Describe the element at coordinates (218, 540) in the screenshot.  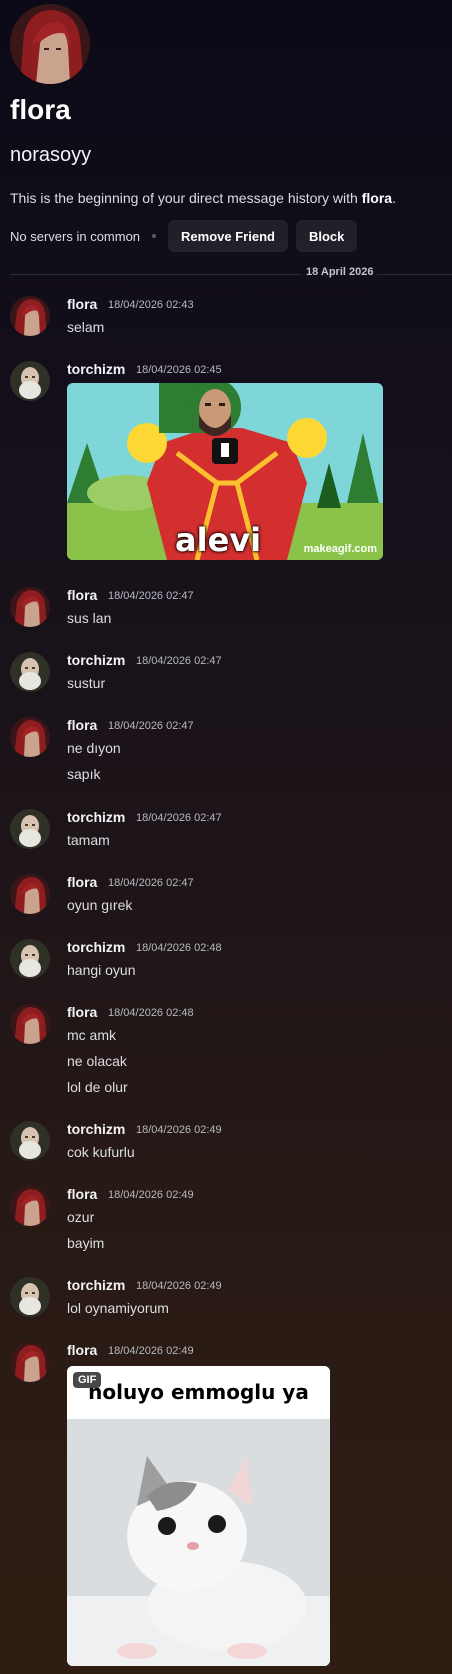
I see `embed-overlay-text: alevi` at that location.